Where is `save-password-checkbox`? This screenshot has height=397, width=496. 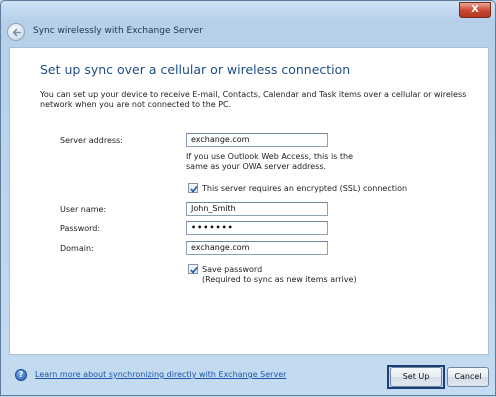
save-password-checkbox is located at coordinates (193, 269).